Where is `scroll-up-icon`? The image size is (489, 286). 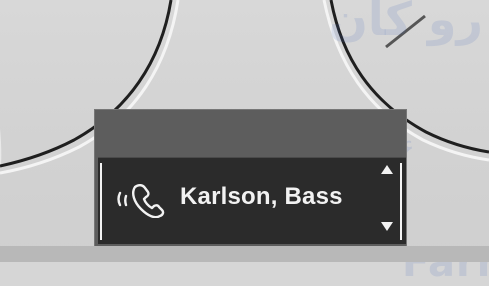
scroll-up-icon is located at coordinates (387, 169).